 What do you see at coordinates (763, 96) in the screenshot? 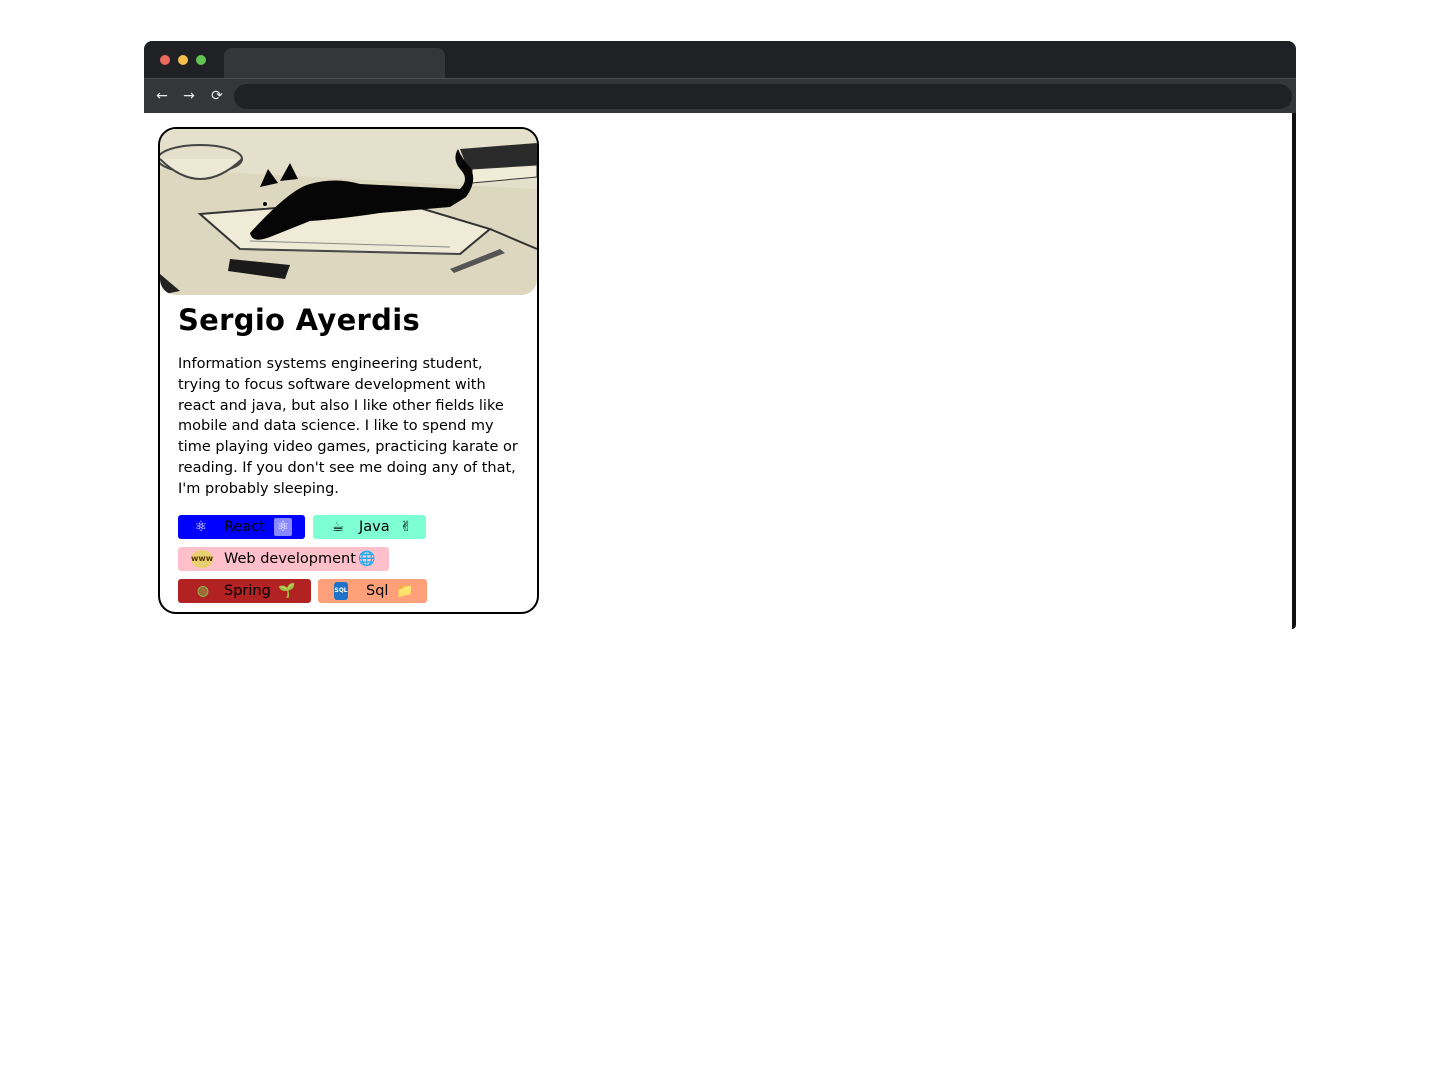
I see `address-bar` at bounding box center [763, 96].